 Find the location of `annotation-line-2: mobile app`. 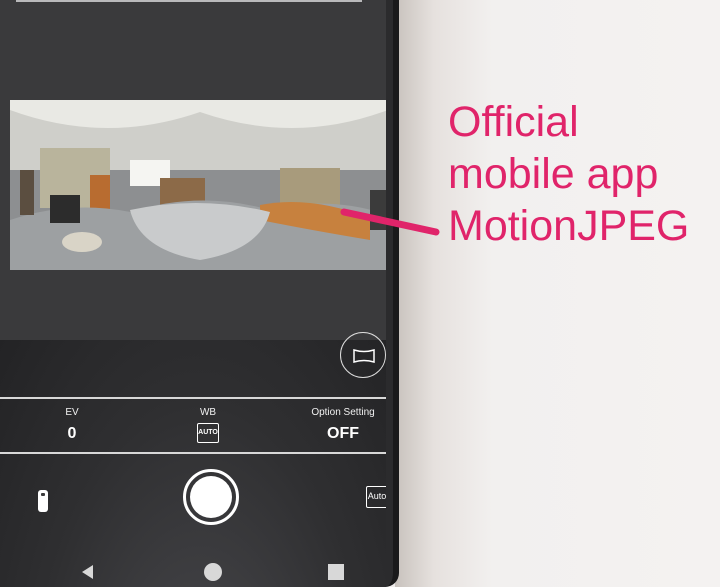

annotation-line-2: mobile app is located at coordinates (553, 174).